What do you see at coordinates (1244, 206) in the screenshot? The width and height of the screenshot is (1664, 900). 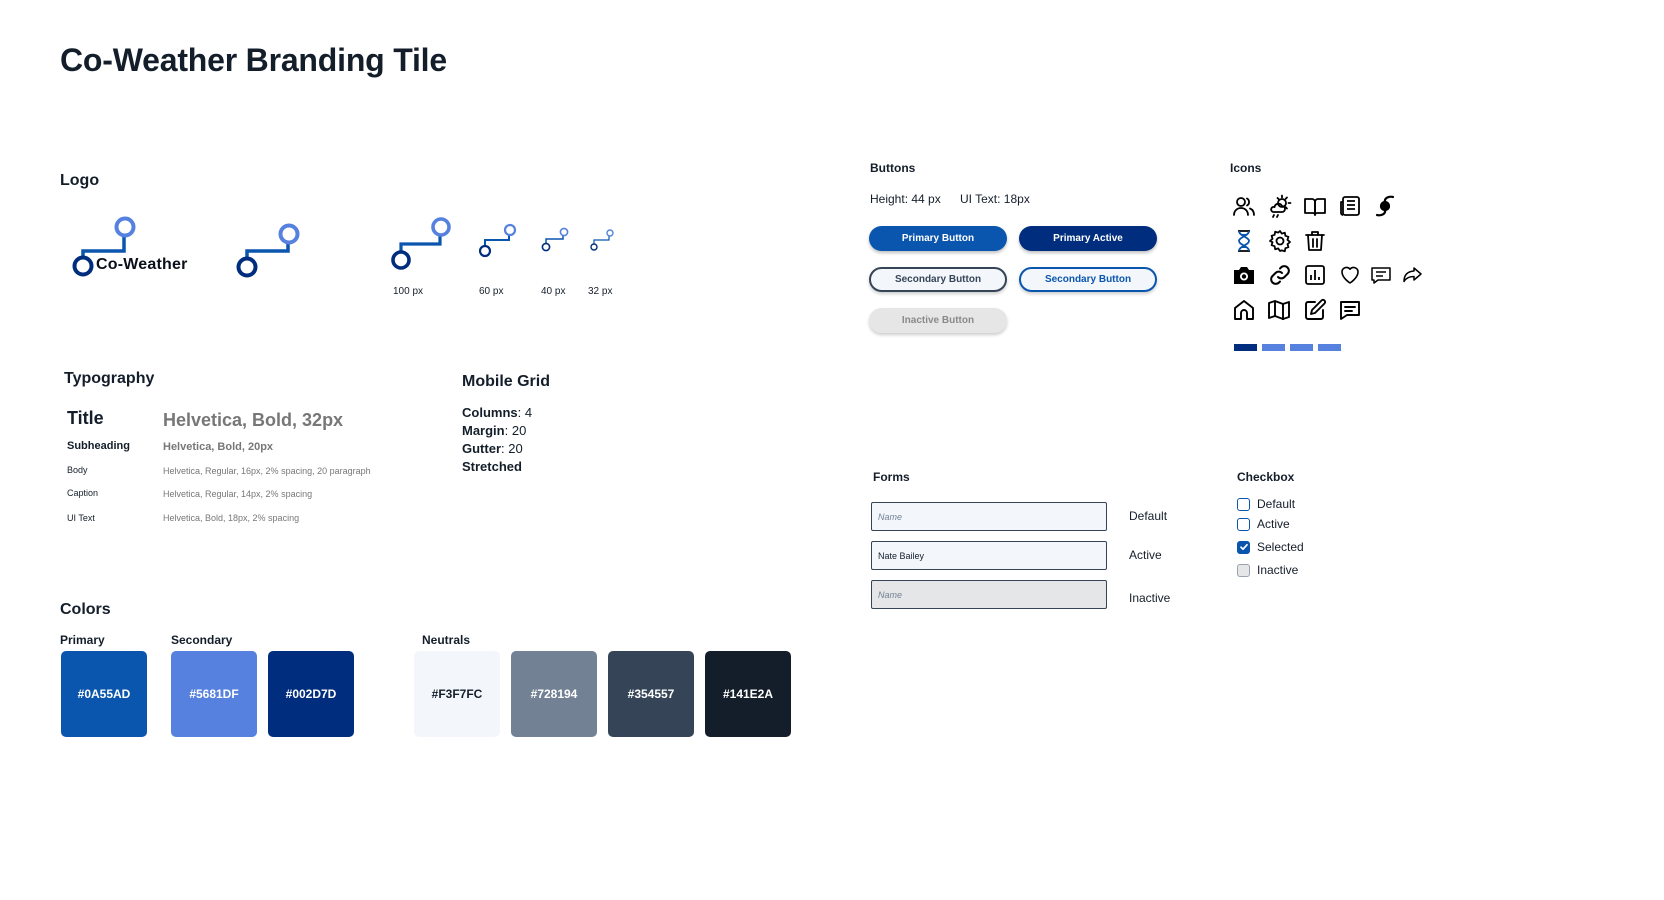 I see `users-icon` at bounding box center [1244, 206].